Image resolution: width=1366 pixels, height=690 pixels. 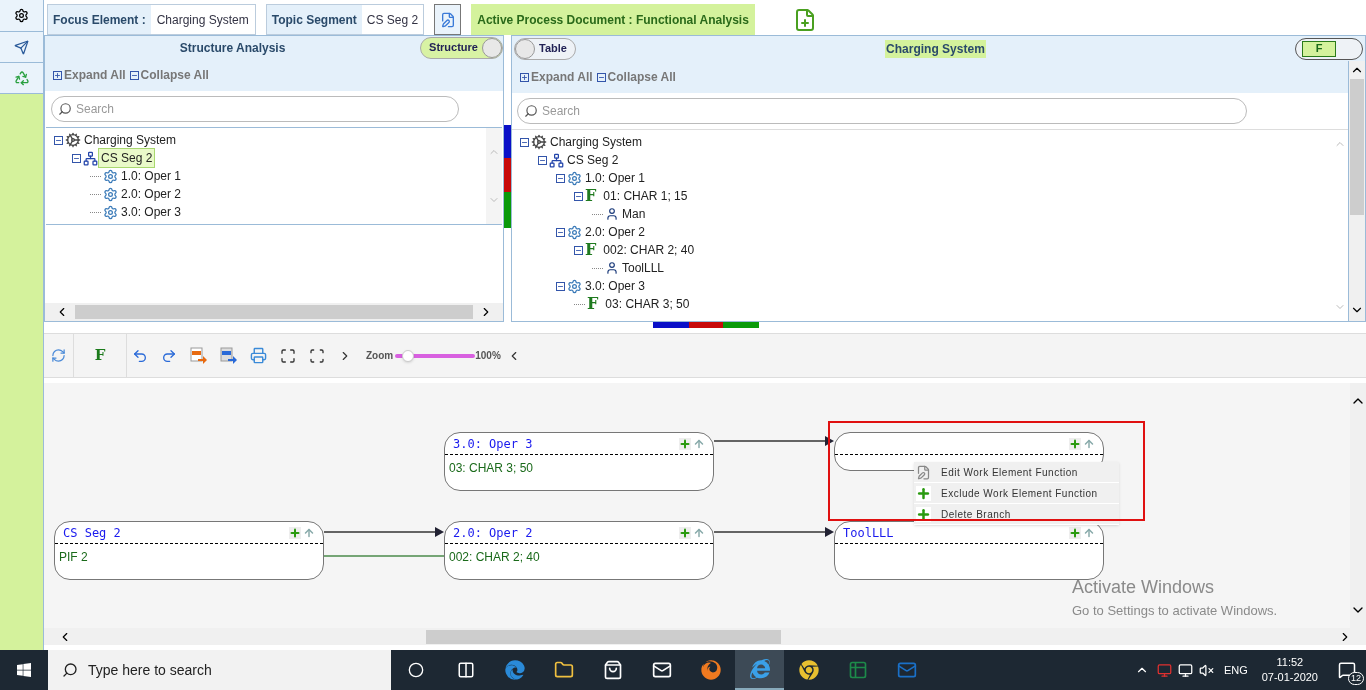 What do you see at coordinates (1016, 514) in the screenshot?
I see `menu-item: Delete Branch` at bounding box center [1016, 514].